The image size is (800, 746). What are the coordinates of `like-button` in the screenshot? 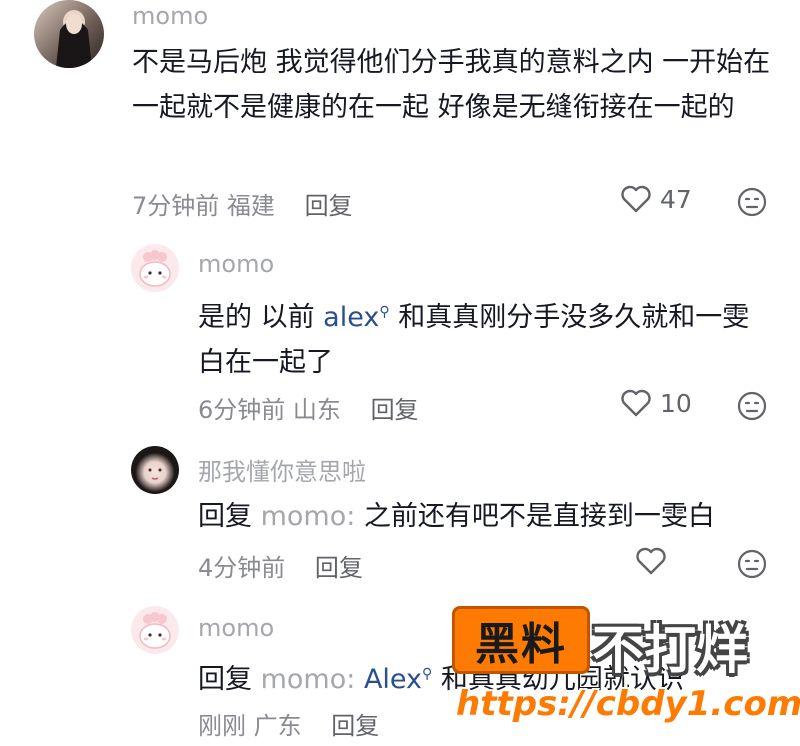 It's located at (651, 561).